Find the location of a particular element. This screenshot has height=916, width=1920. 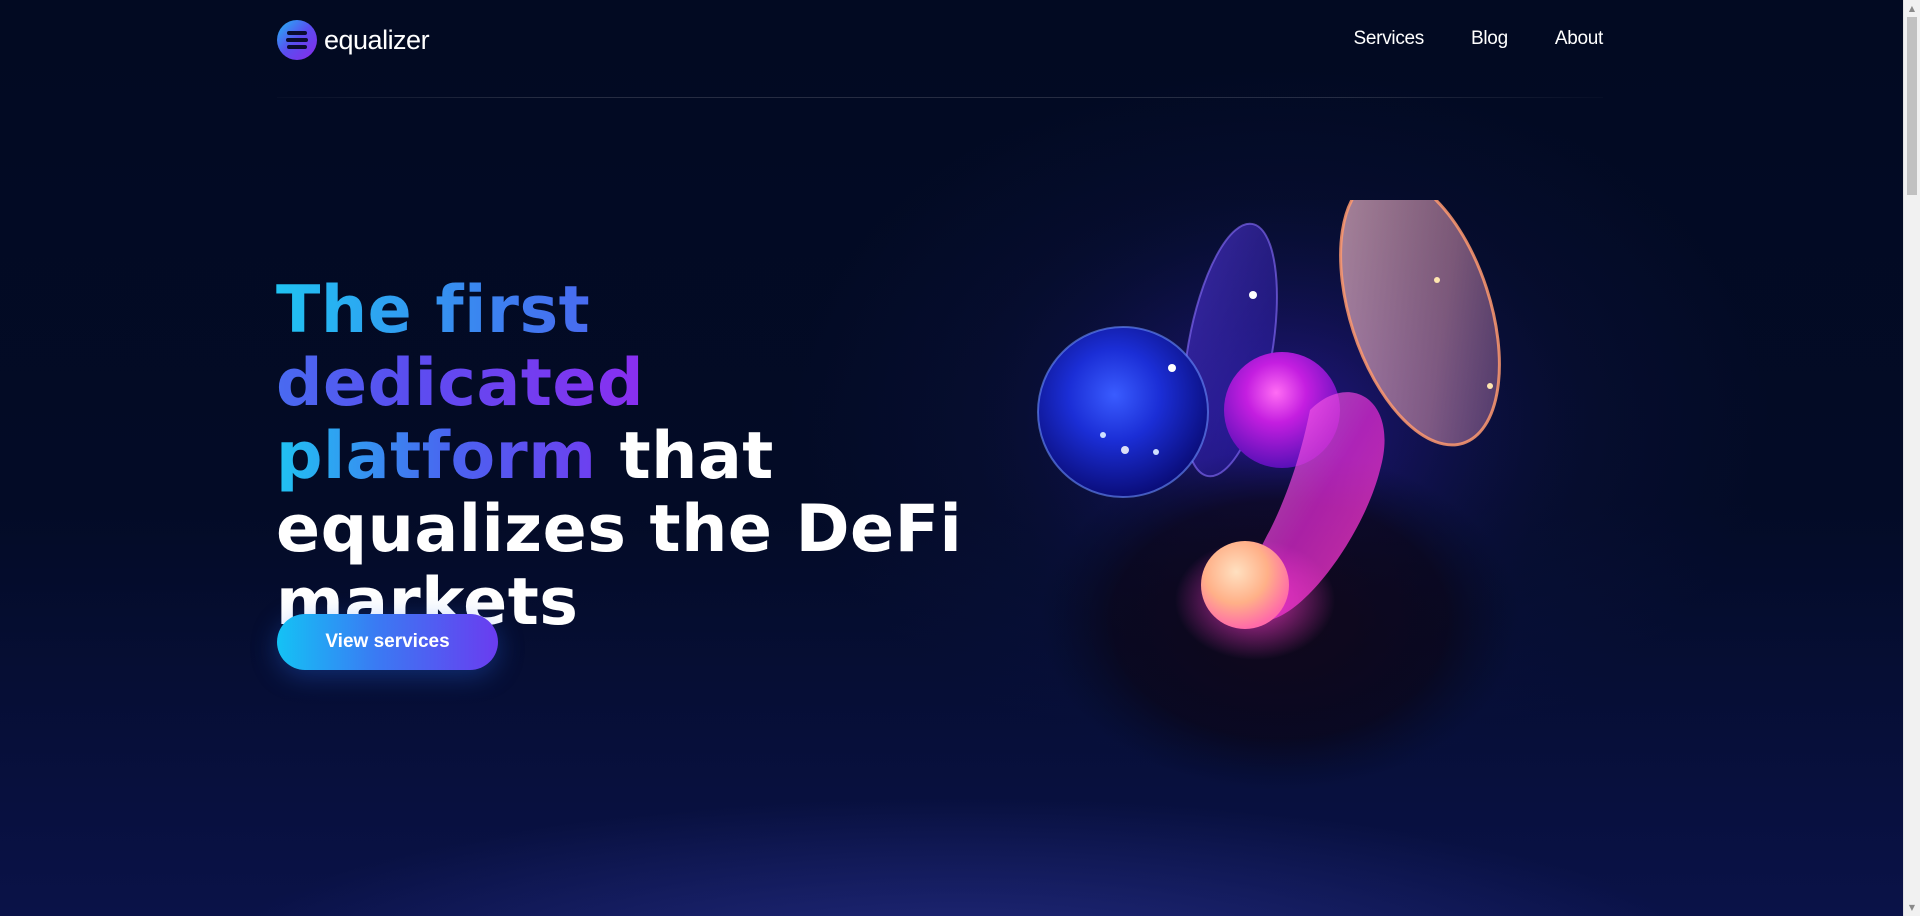

site-header: equalizer Services Blog About is located at coordinates (940, 49).